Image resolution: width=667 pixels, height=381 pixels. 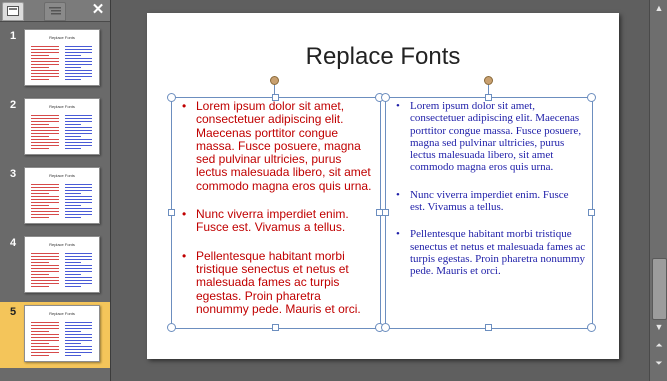 What do you see at coordinates (659, 363) in the screenshot?
I see `next-slide-icon: ⏷` at bounding box center [659, 363].